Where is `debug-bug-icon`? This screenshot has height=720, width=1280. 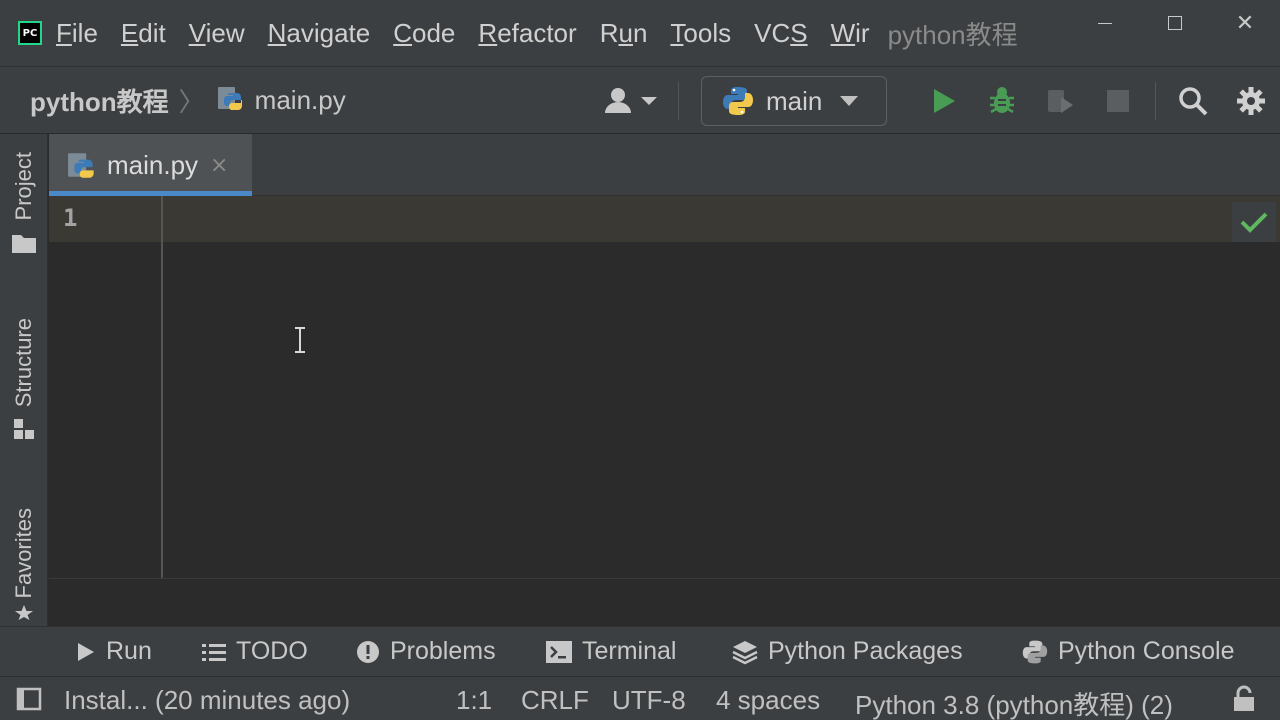
debug-bug-icon is located at coordinates (1002, 100).